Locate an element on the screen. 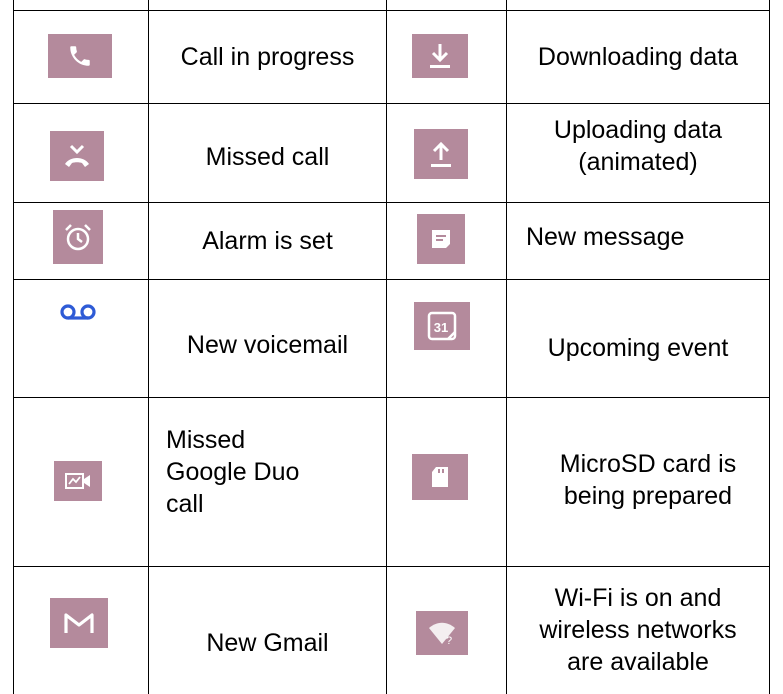 The width and height of the screenshot is (783, 694). row-3-left-label: Alarm is set is located at coordinates (267, 240).